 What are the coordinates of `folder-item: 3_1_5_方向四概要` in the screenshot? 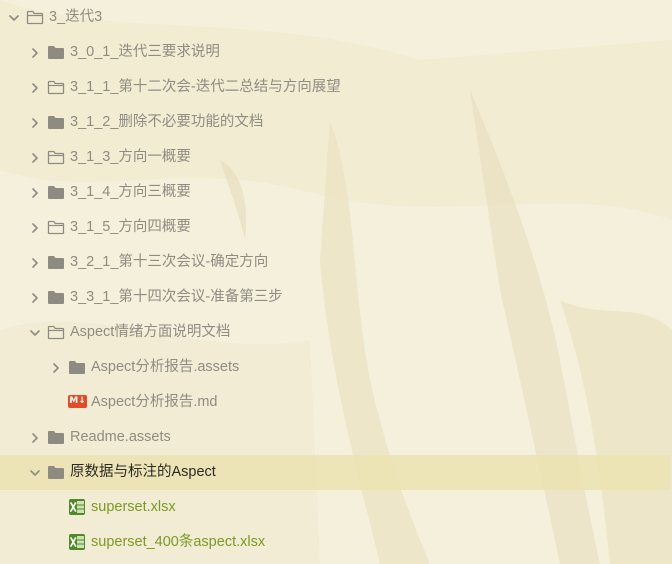 It's located at (336, 227).